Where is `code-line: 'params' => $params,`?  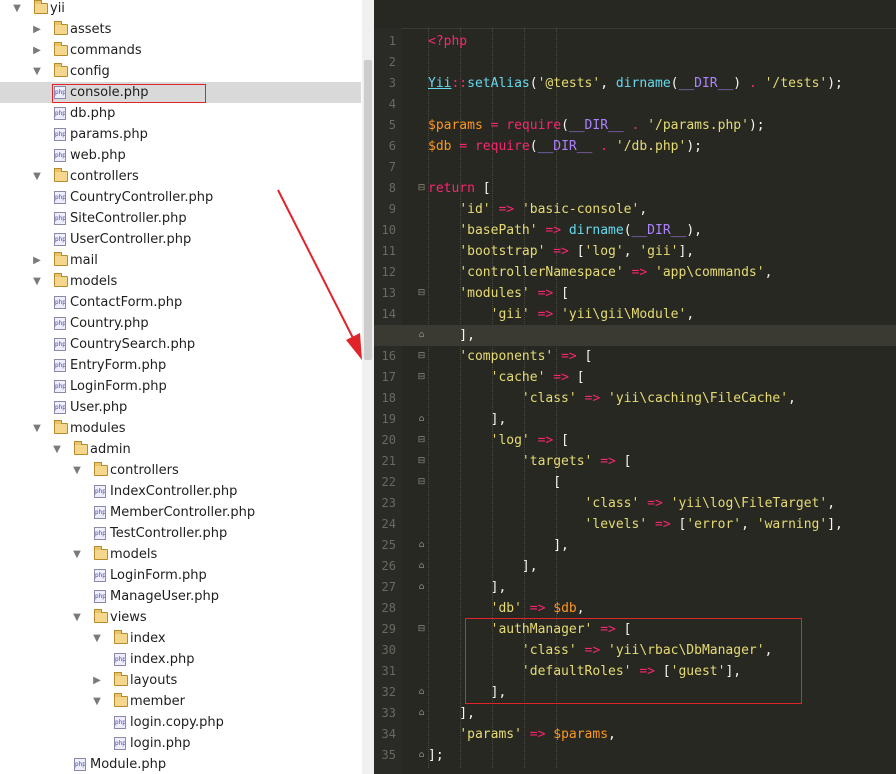 code-line: 'params' => $params, is located at coordinates (635, 734).